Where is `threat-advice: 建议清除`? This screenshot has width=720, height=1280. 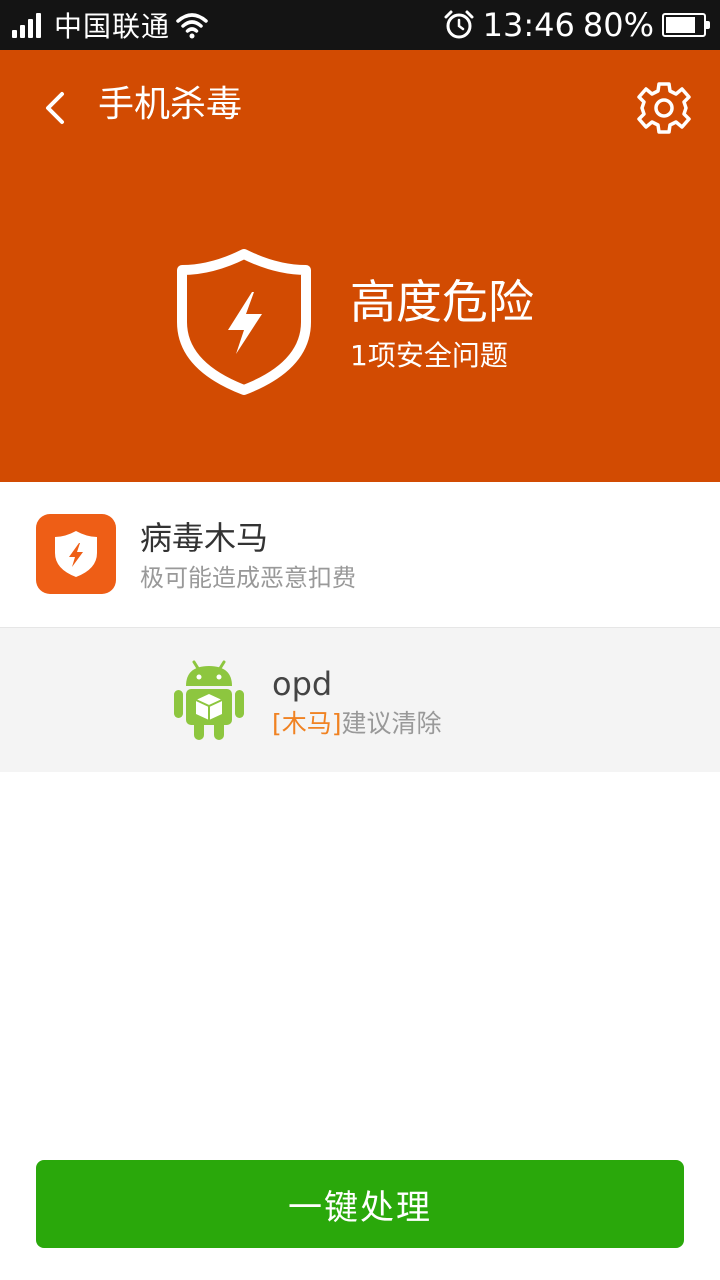
threat-advice: 建议清除 is located at coordinates (391, 723).